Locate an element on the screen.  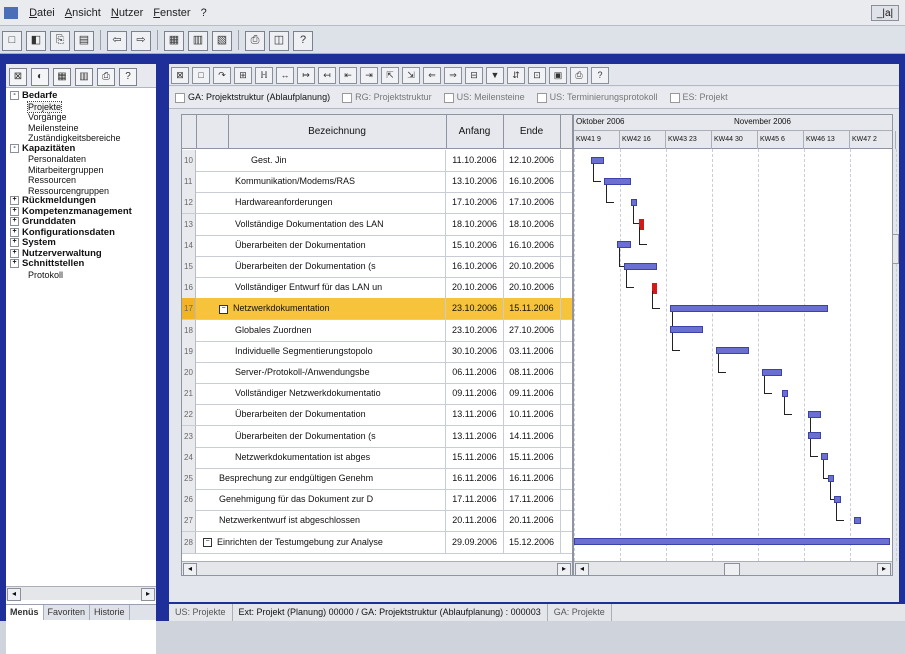
gantt-tool-icon: □ is located at coordinates (201, 75).